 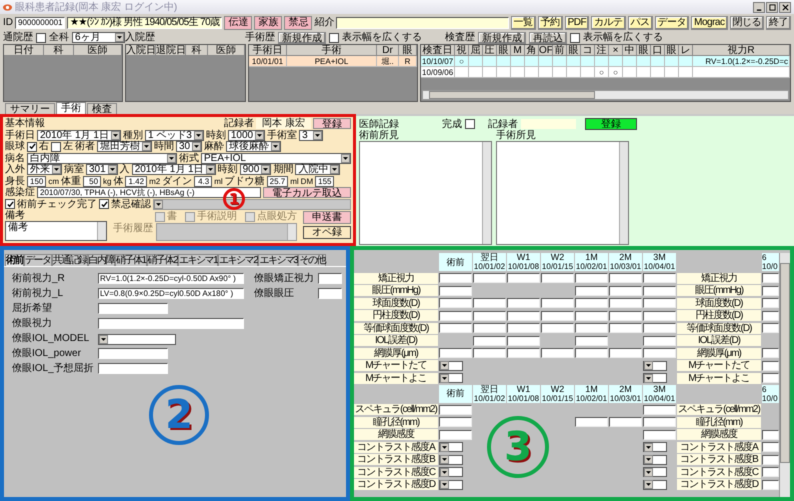 I want to click on toolbar-button: Mograc, so click(x=709, y=23).